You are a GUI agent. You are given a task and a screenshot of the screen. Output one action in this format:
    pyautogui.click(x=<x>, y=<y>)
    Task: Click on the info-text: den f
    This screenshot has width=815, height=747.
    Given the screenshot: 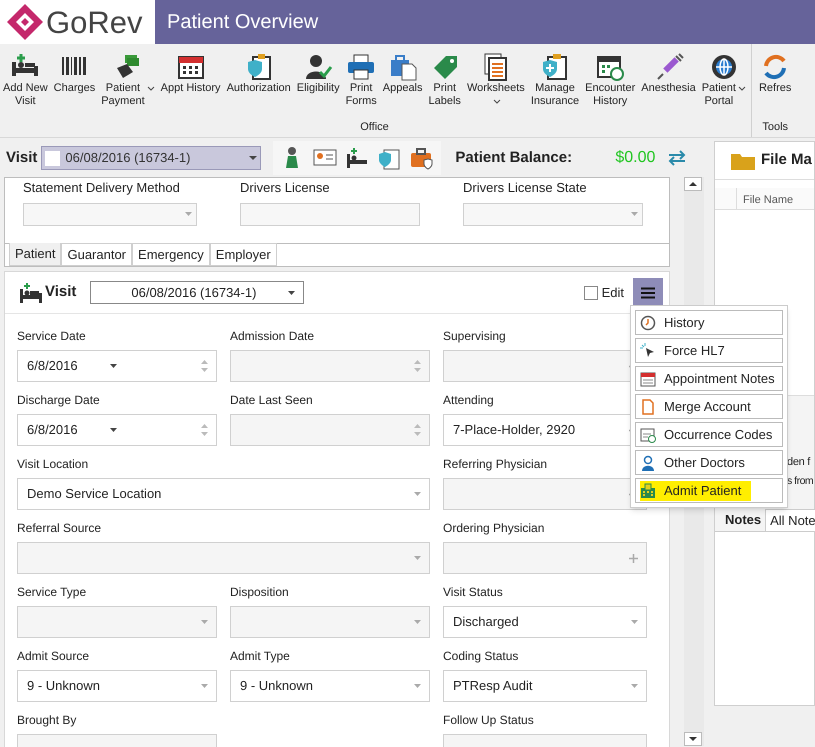 What is the action you would take?
    pyautogui.click(x=798, y=462)
    